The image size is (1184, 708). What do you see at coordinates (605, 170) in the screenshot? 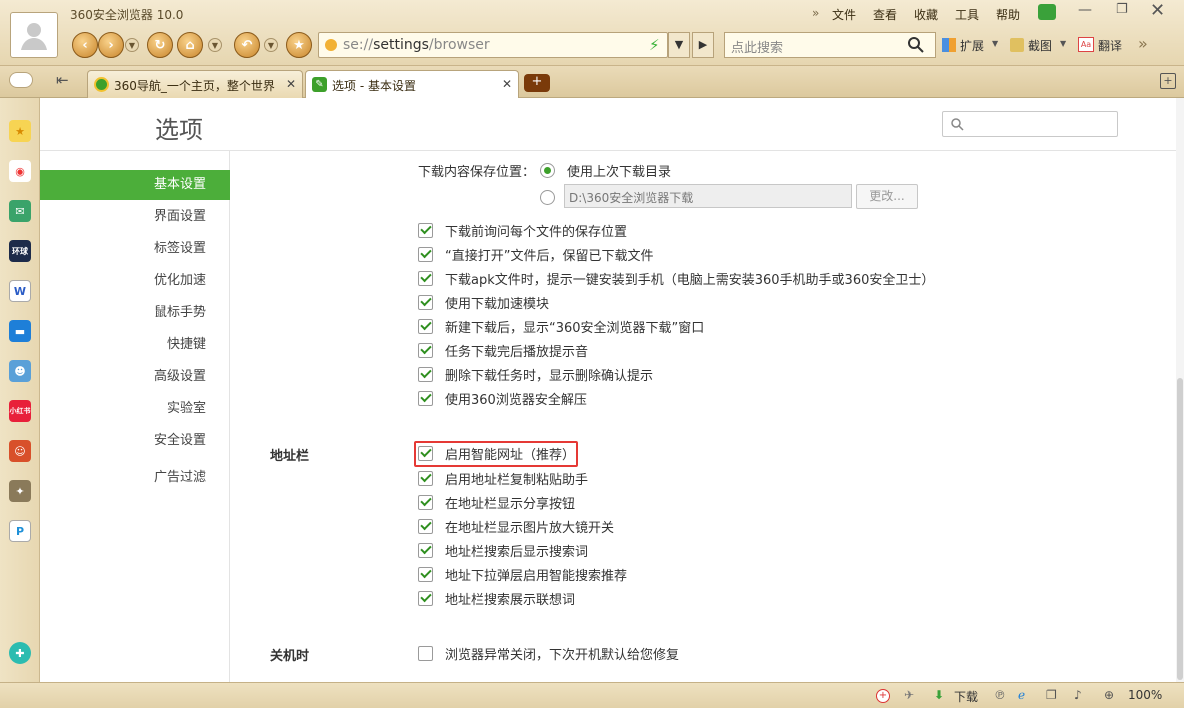
I see `use-last-dir-option: 使用上次下载目录` at bounding box center [605, 170].